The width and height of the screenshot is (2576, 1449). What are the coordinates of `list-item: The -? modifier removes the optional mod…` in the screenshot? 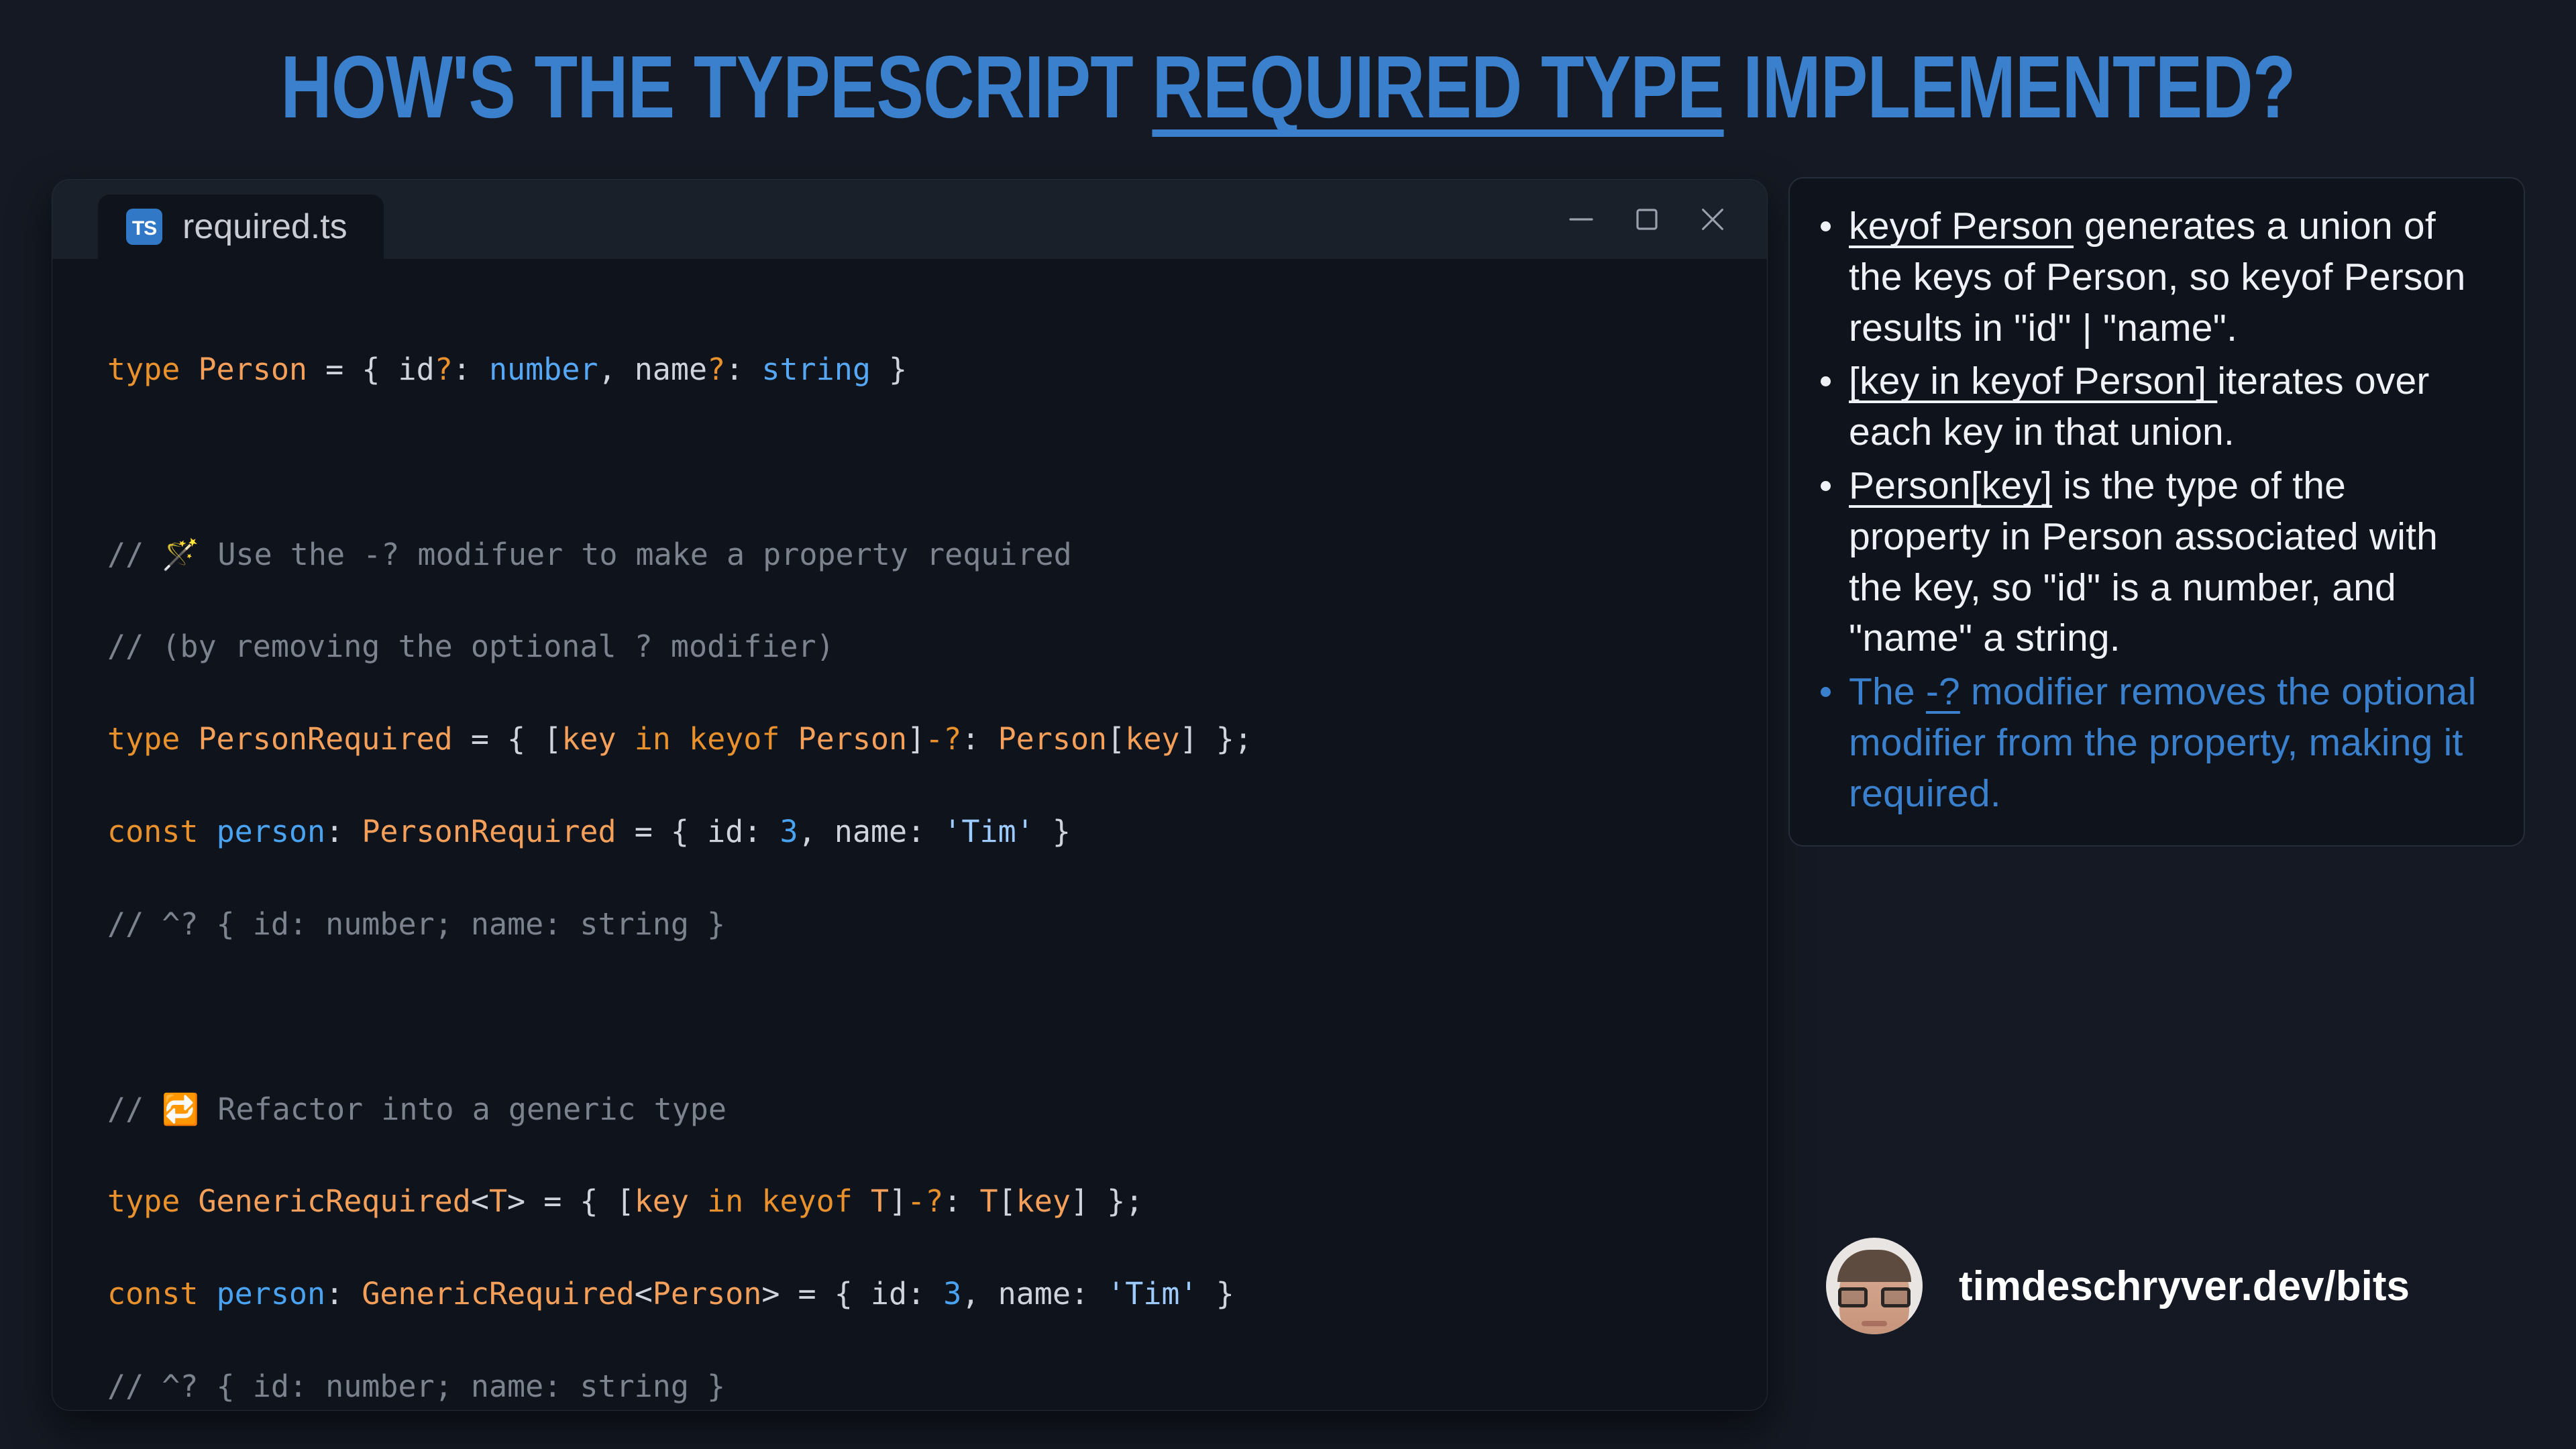 It's located at (2155, 743).